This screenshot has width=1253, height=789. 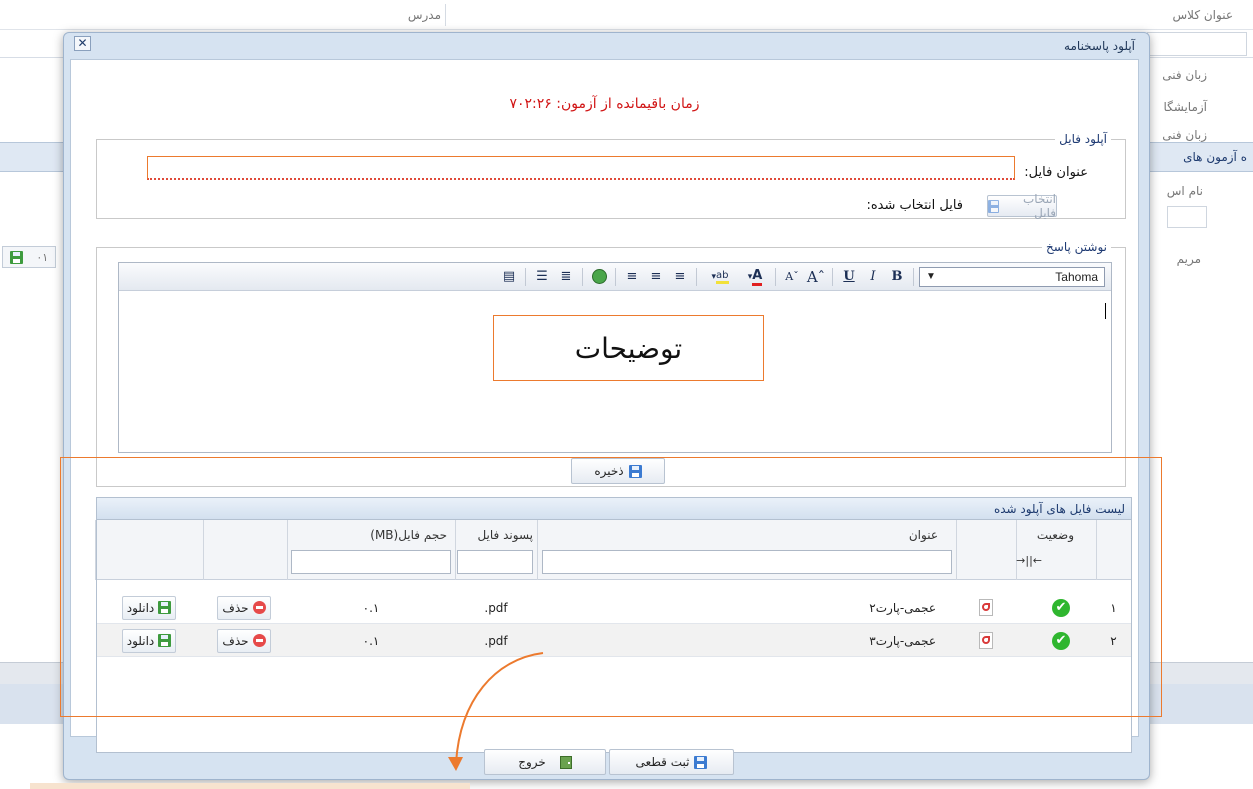 What do you see at coordinates (1185, 107) in the screenshot?
I see `bg-side-item-2: آزمایشگا` at bounding box center [1185, 107].